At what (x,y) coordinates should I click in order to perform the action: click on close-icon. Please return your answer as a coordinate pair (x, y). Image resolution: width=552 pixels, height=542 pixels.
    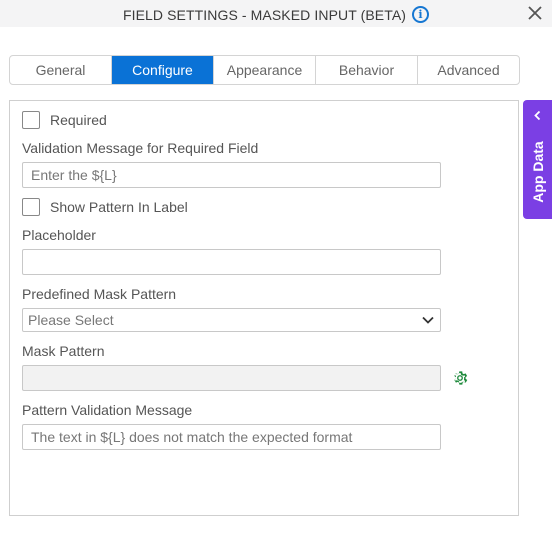
    Looking at the image, I should click on (535, 13).